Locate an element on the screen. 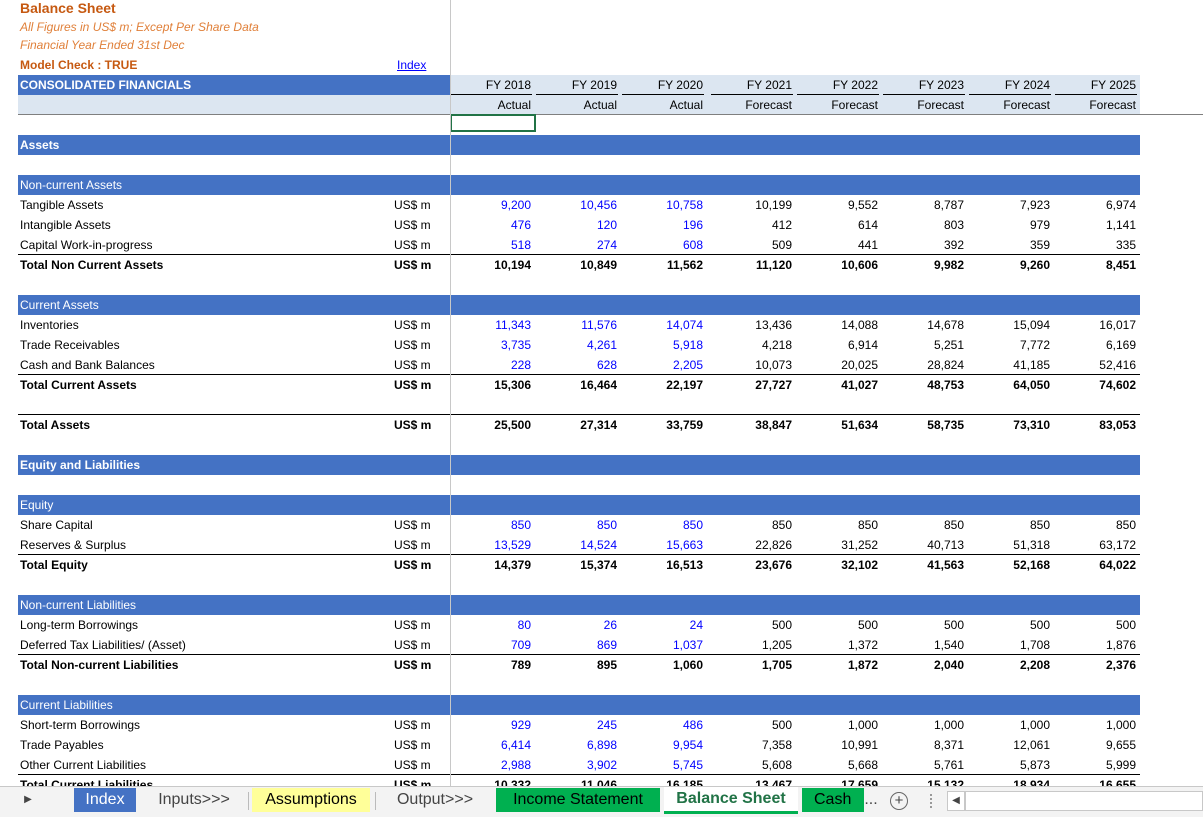 Image resolution: width=1203 pixels, height=817 pixels. value-cell: 4,261 is located at coordinates (577, 345).